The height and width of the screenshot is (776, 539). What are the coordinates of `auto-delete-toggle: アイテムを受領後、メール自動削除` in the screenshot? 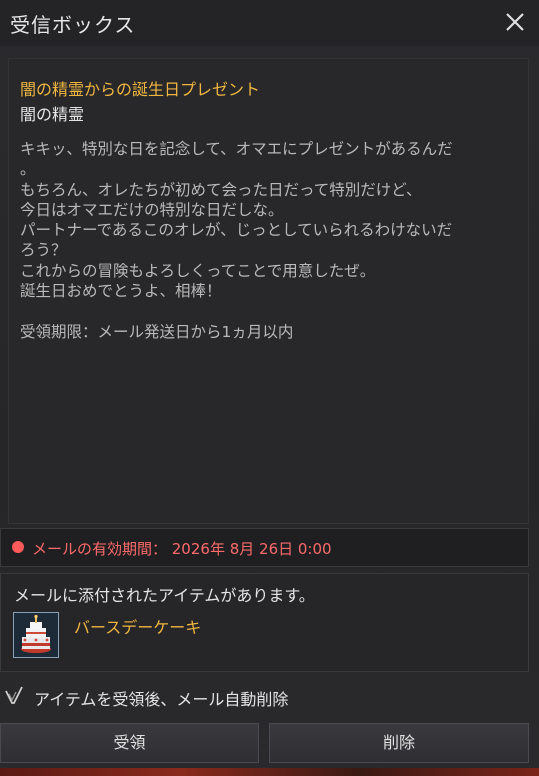 It's located at (173, 696).